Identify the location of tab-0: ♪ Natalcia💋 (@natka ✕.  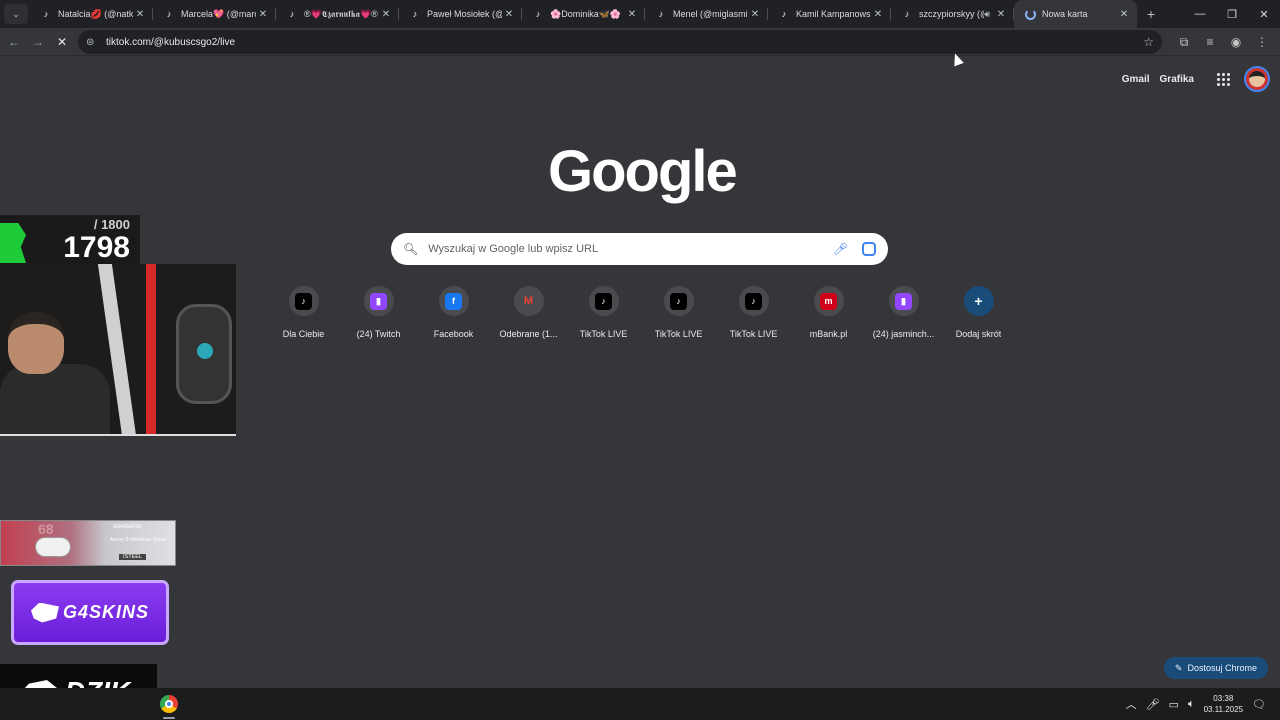
(91, 14).